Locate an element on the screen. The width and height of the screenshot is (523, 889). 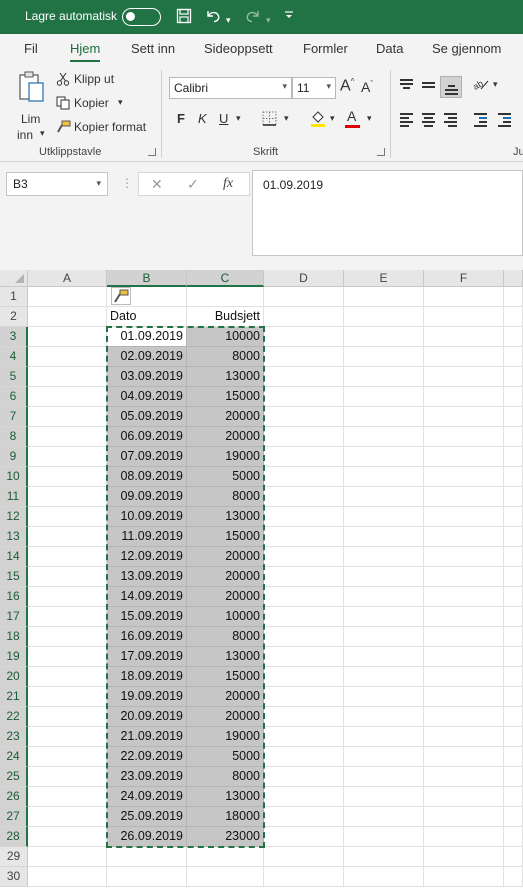
cell-f15 is located at coordinates (464, 577).